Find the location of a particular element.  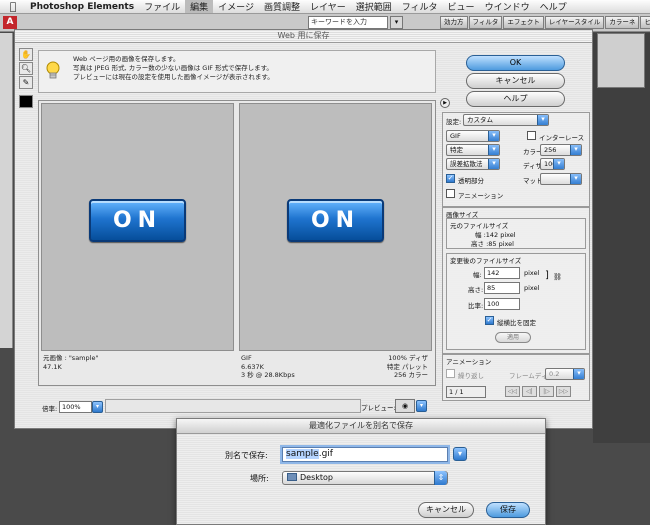

zoom-select: 100% is located at coordinates (75, 407).